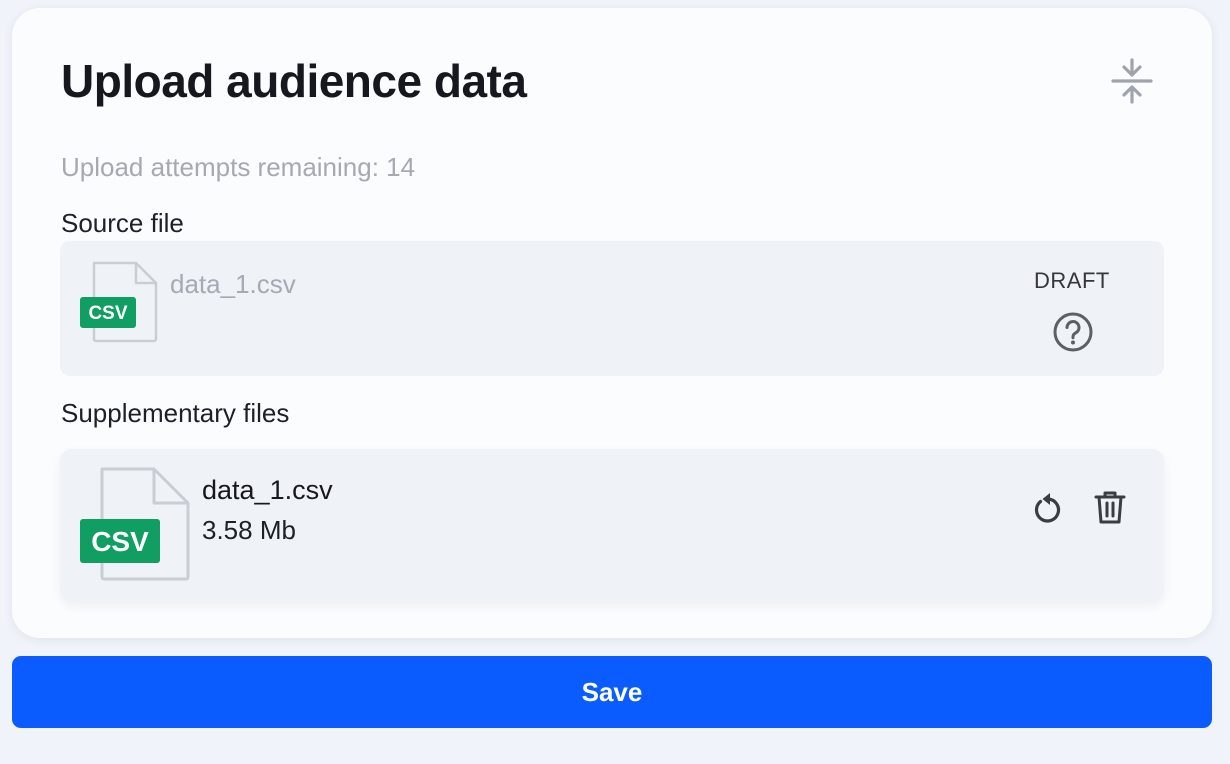 Image resolution: width=1230 pixels, height=764 pixels. What do you see at coordinates (612, 692) in the screenshot?
I see `save-button: Save` at bounding box center [612, 692].